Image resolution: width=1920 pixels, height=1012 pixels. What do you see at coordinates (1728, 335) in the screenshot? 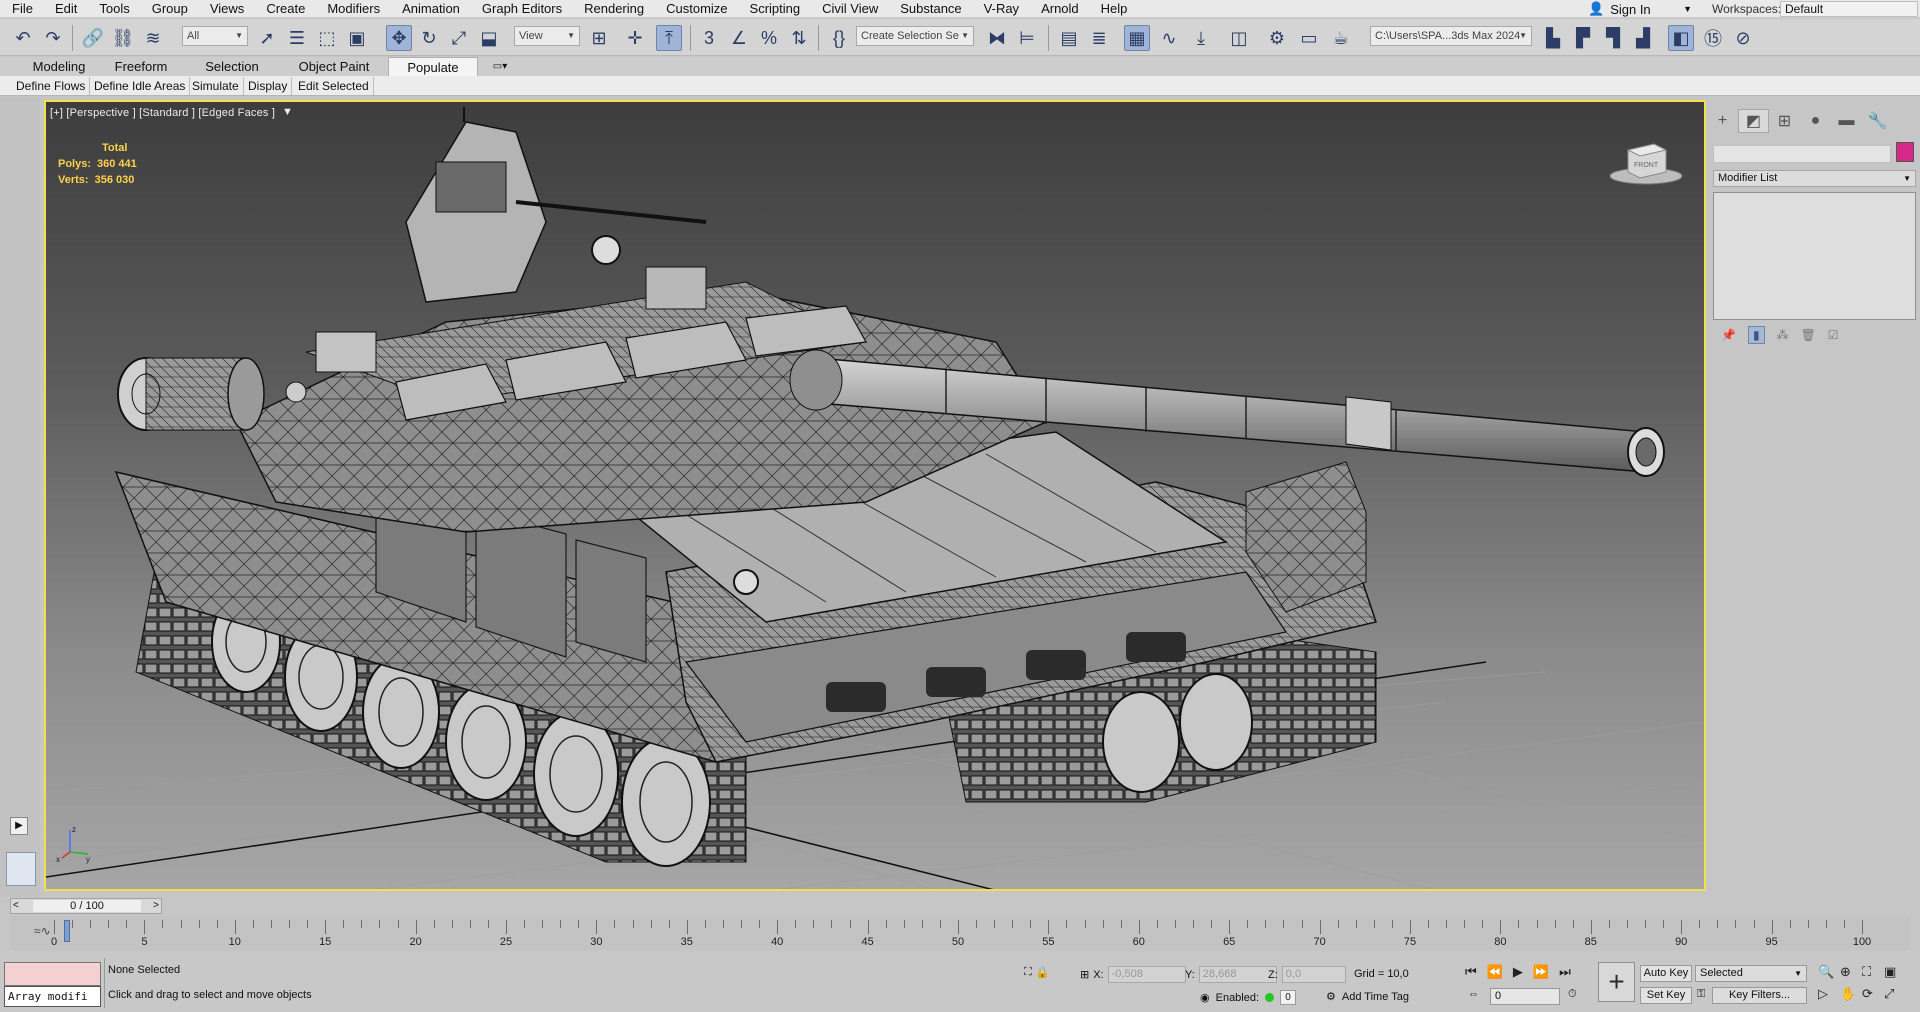
I see `pin-stack-icon: 📌` at bounding box center [1728, 335].